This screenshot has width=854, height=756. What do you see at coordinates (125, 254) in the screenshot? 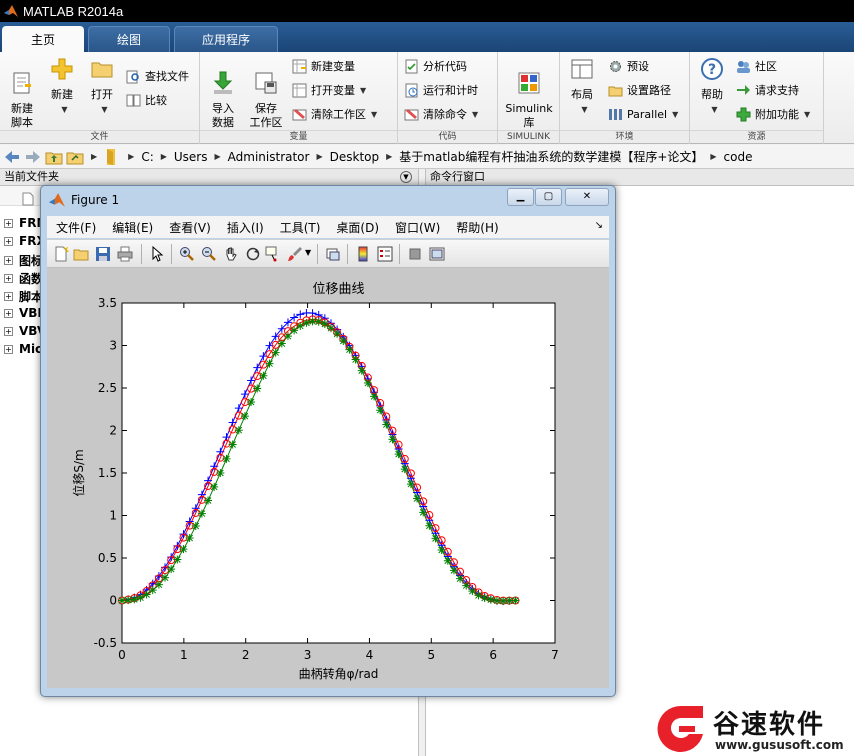
I see `print-icon` at bounding box center [125, 254].